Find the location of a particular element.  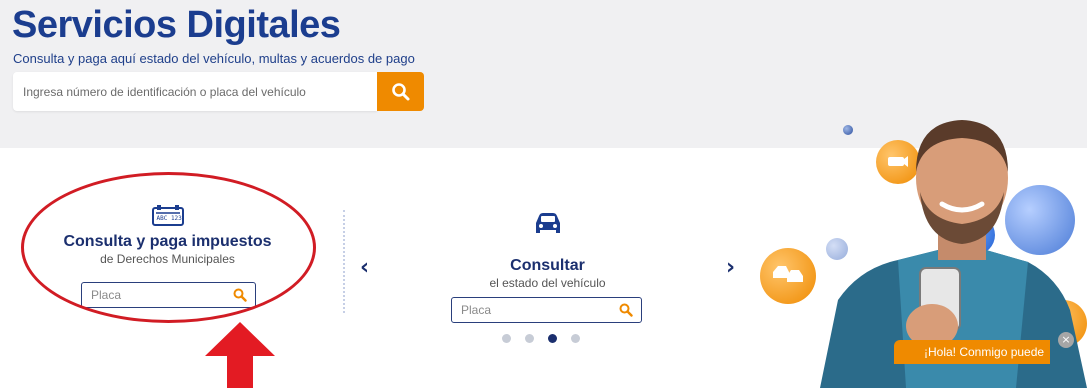

main-search-field is located at coordinates (195, 91).